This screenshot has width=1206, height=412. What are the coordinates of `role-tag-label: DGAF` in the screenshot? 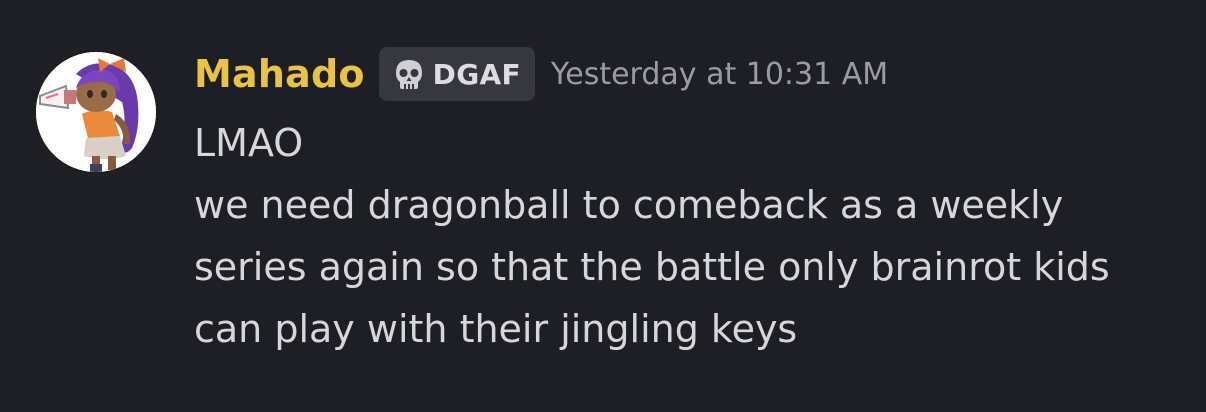 It's located at (476, 74).